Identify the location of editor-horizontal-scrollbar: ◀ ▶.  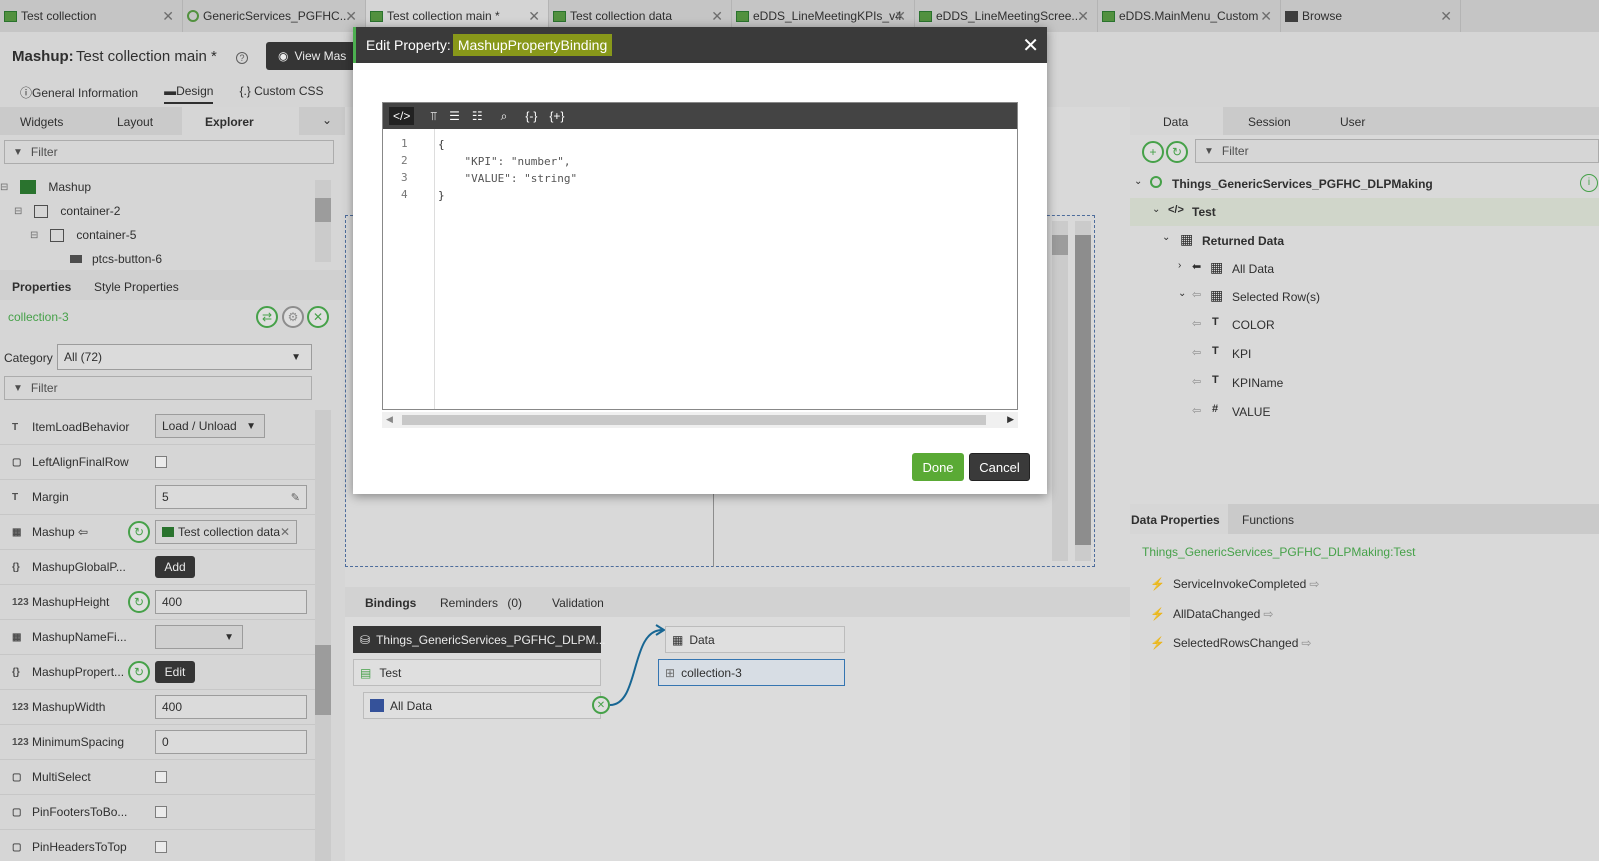
(700, 420).